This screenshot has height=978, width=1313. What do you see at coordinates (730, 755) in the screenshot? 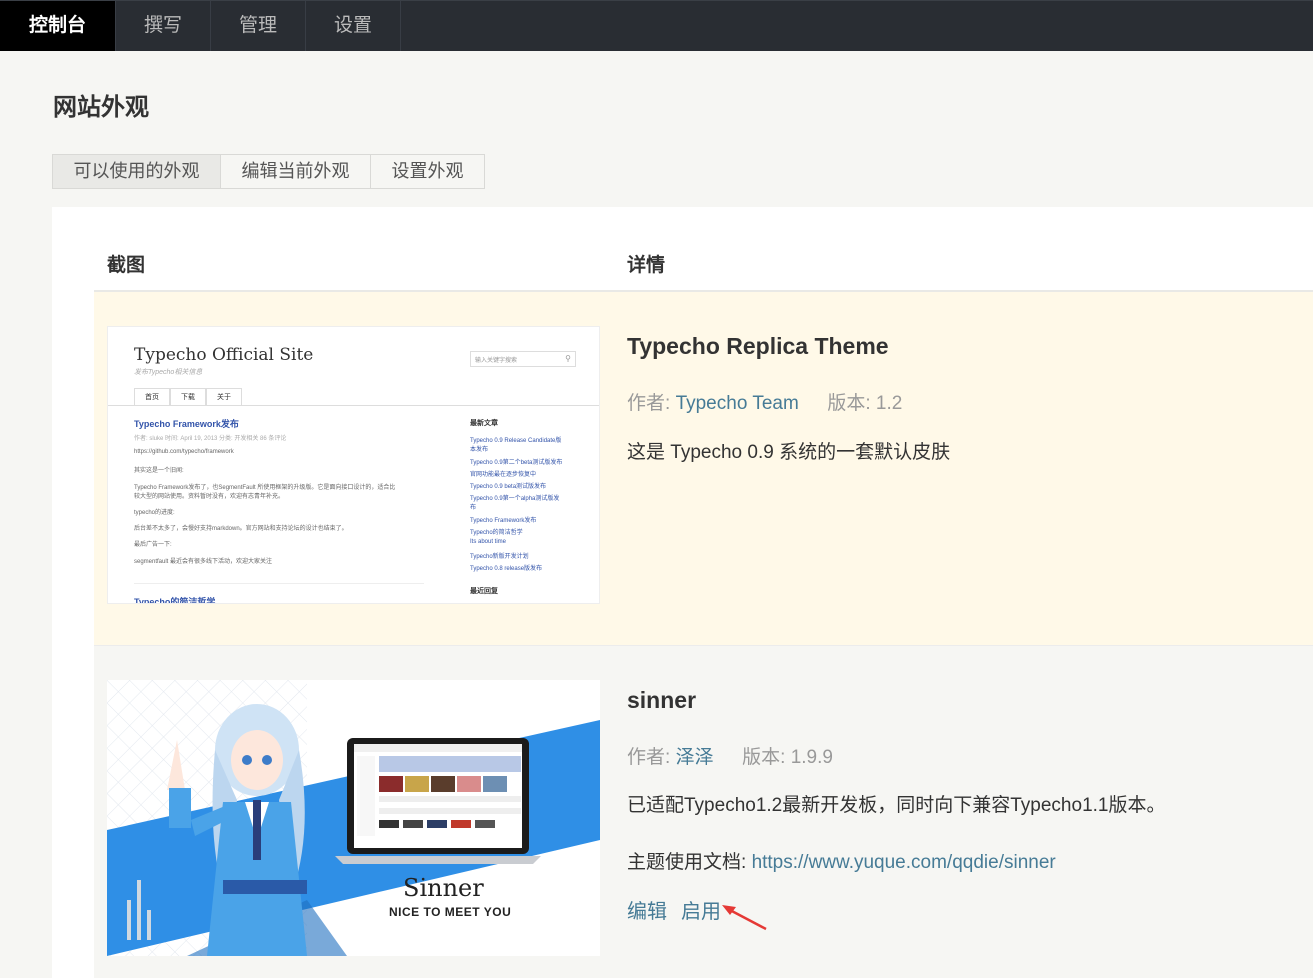
I see `theme-meta: 作者: 泽泽 版本: 1.9.9` at bounding box center [730, 755].